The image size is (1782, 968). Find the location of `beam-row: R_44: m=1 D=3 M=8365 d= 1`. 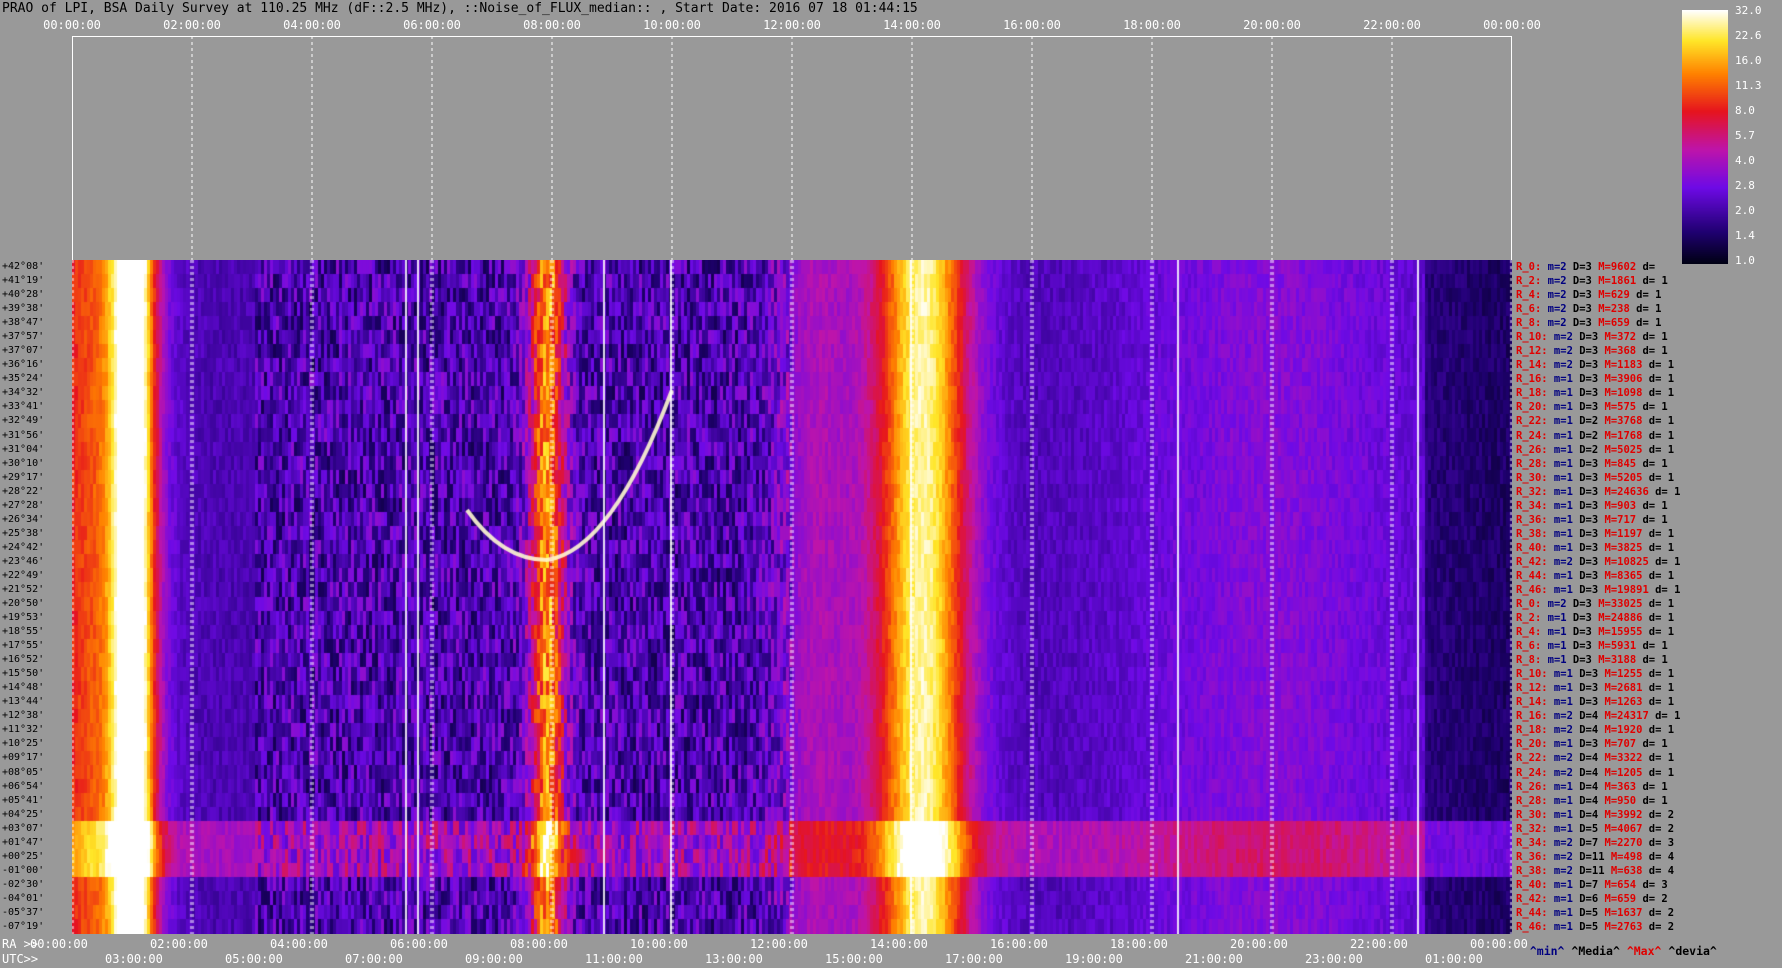

beam-row: R_44: m=1 D=3 M=8365 d= 1 is located at coordinates (1595, 576).